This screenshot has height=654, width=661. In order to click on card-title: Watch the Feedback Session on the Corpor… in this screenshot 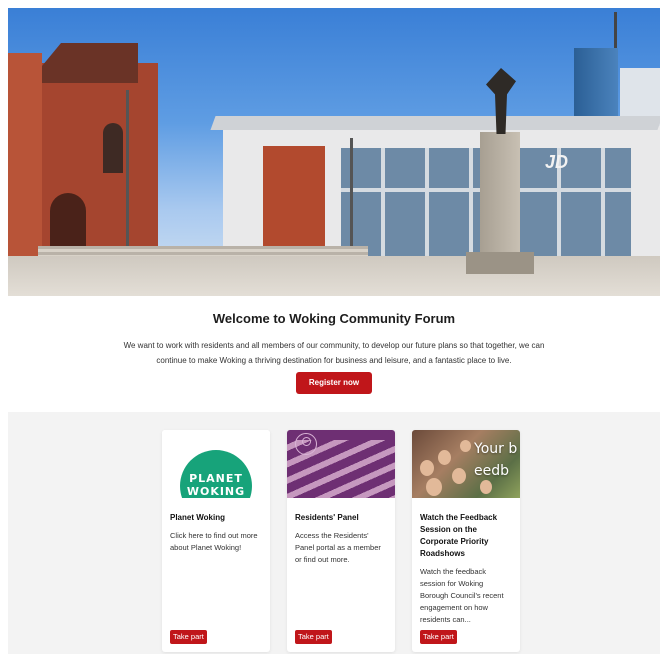, I will do `click(459, 535)`.